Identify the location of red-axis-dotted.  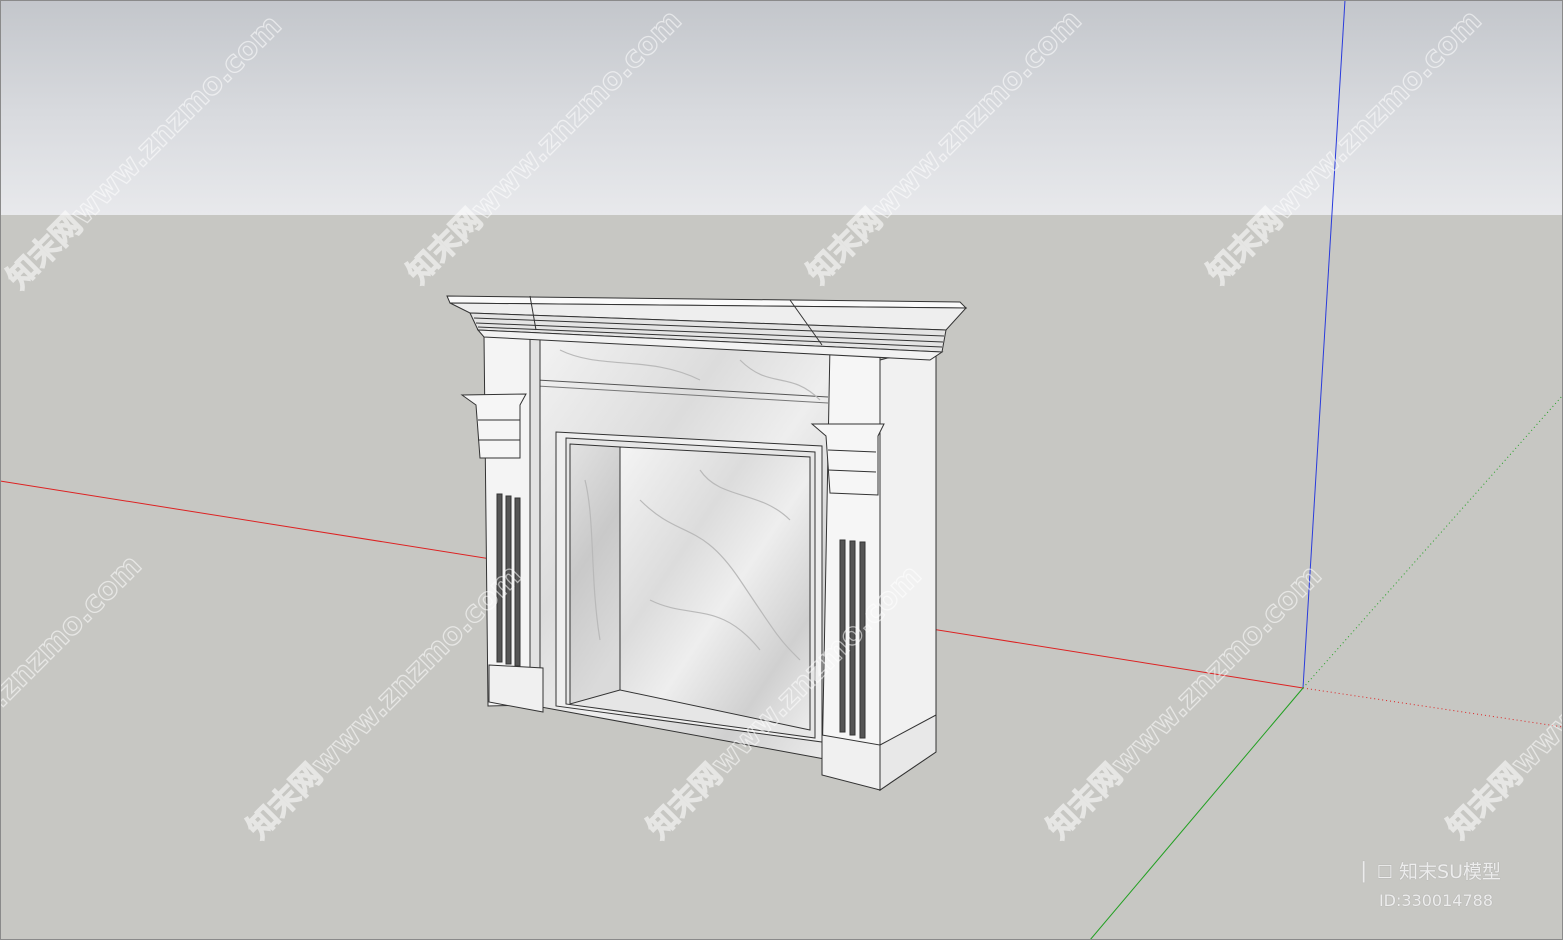
(1432, 707).